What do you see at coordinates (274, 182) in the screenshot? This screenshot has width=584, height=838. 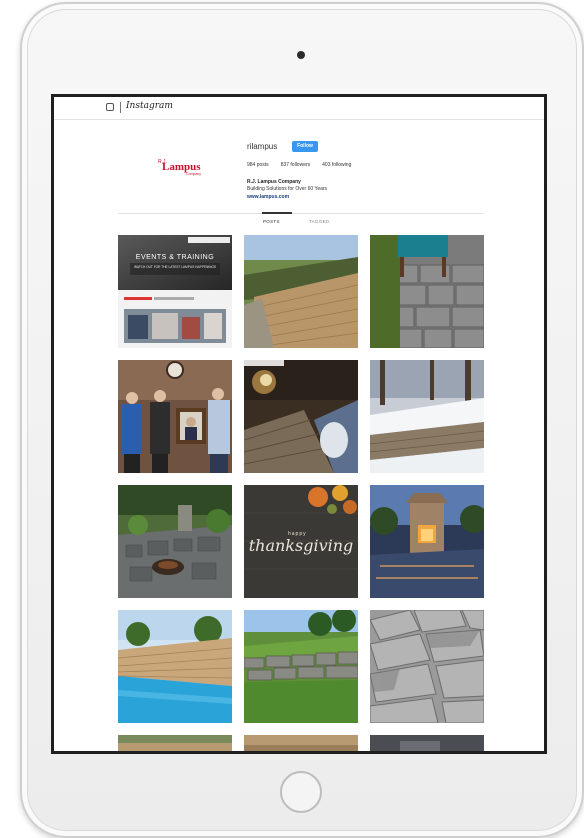 I see `profile-full-name: R.J. Lampus Company` at bounding box center [274, 182].